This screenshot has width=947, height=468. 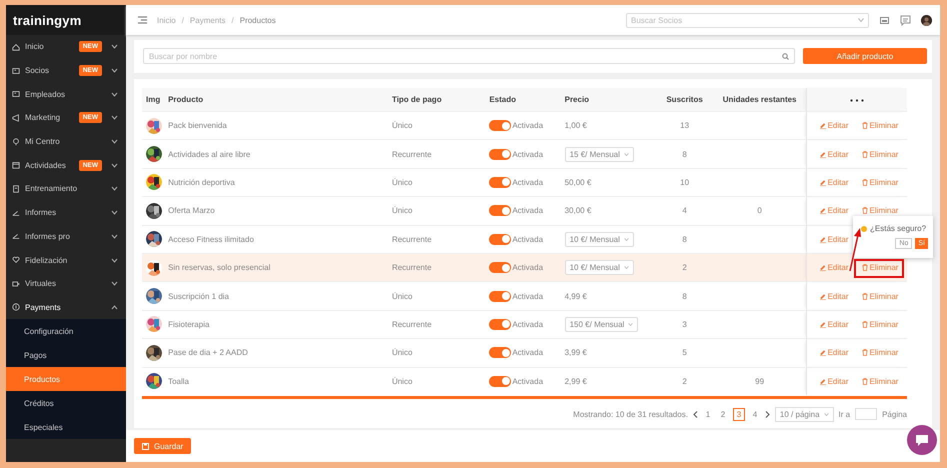 I want to click on column-header: Tipo de pago, so click(x=437, y=100).